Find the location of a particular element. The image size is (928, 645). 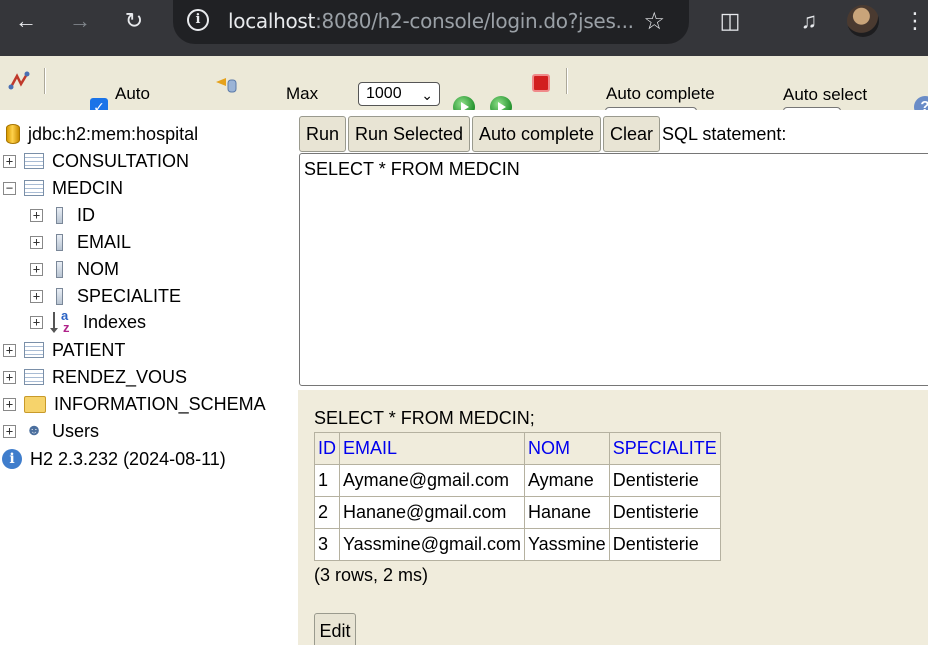

site-info-icon: i is located at coordinates (198, 20).